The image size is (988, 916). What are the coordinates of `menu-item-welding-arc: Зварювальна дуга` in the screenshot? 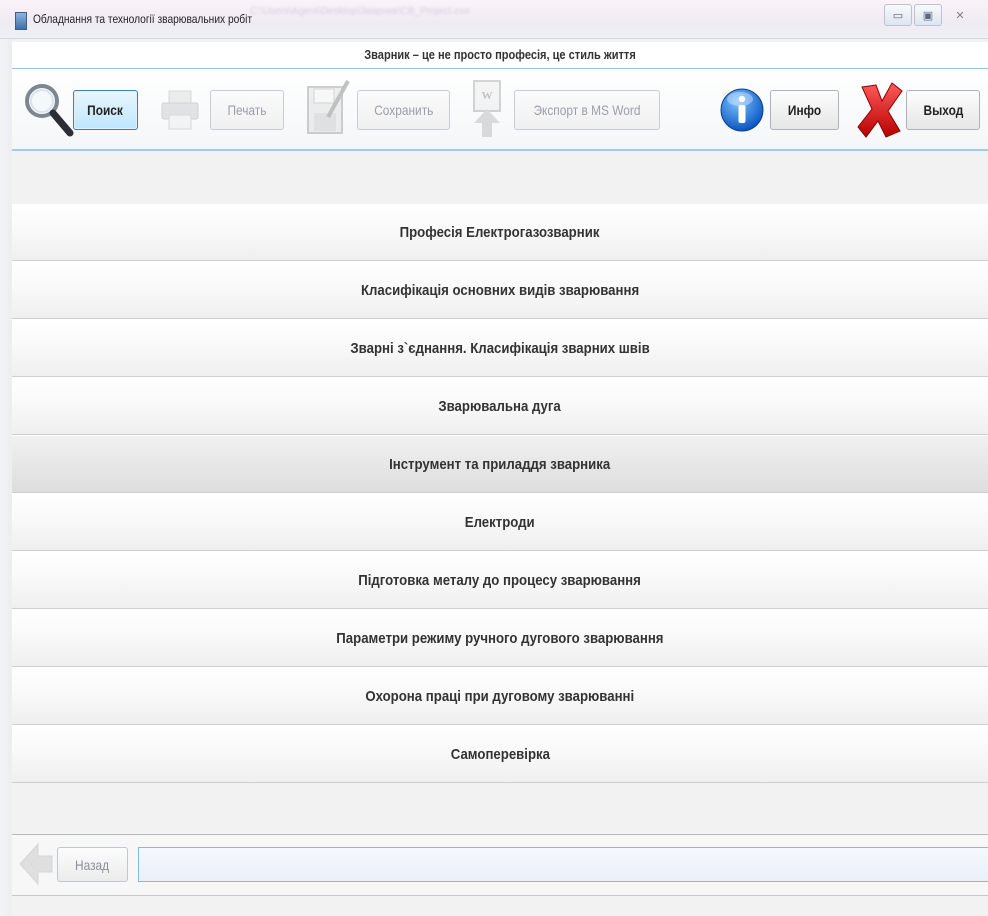 It's located at (500, 406).